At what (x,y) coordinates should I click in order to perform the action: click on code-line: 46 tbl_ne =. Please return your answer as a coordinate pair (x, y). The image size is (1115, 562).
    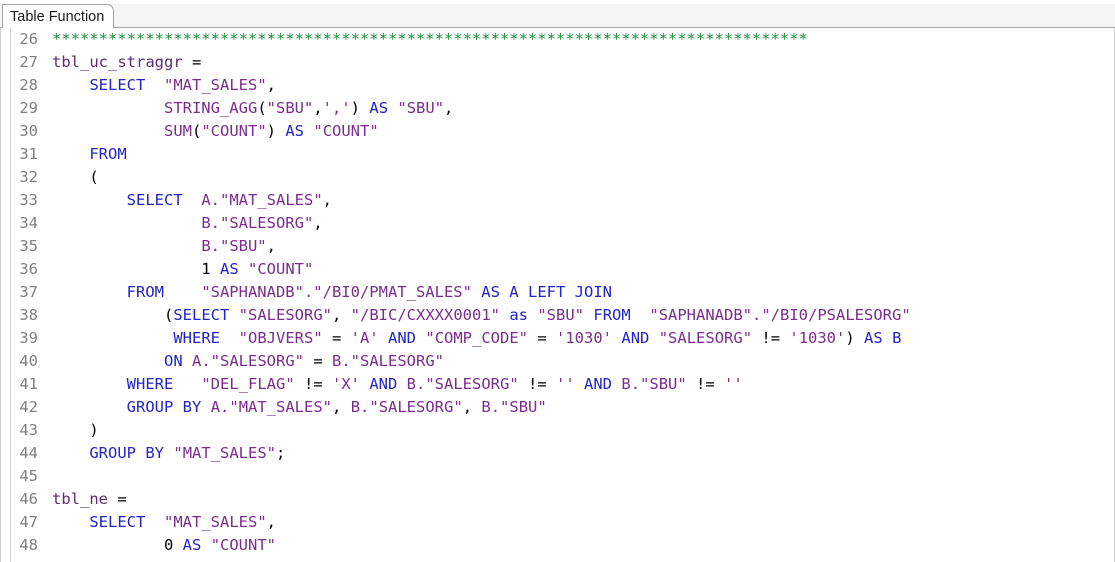
    Looking at the image, I should click on (557, 499).